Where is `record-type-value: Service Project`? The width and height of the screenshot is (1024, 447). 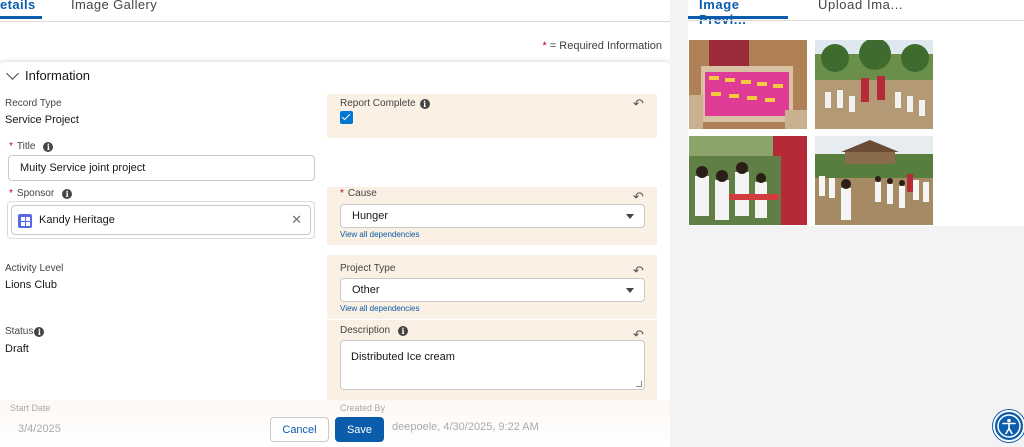
record-type-value: Service Project is located at coordinates (42, 120).